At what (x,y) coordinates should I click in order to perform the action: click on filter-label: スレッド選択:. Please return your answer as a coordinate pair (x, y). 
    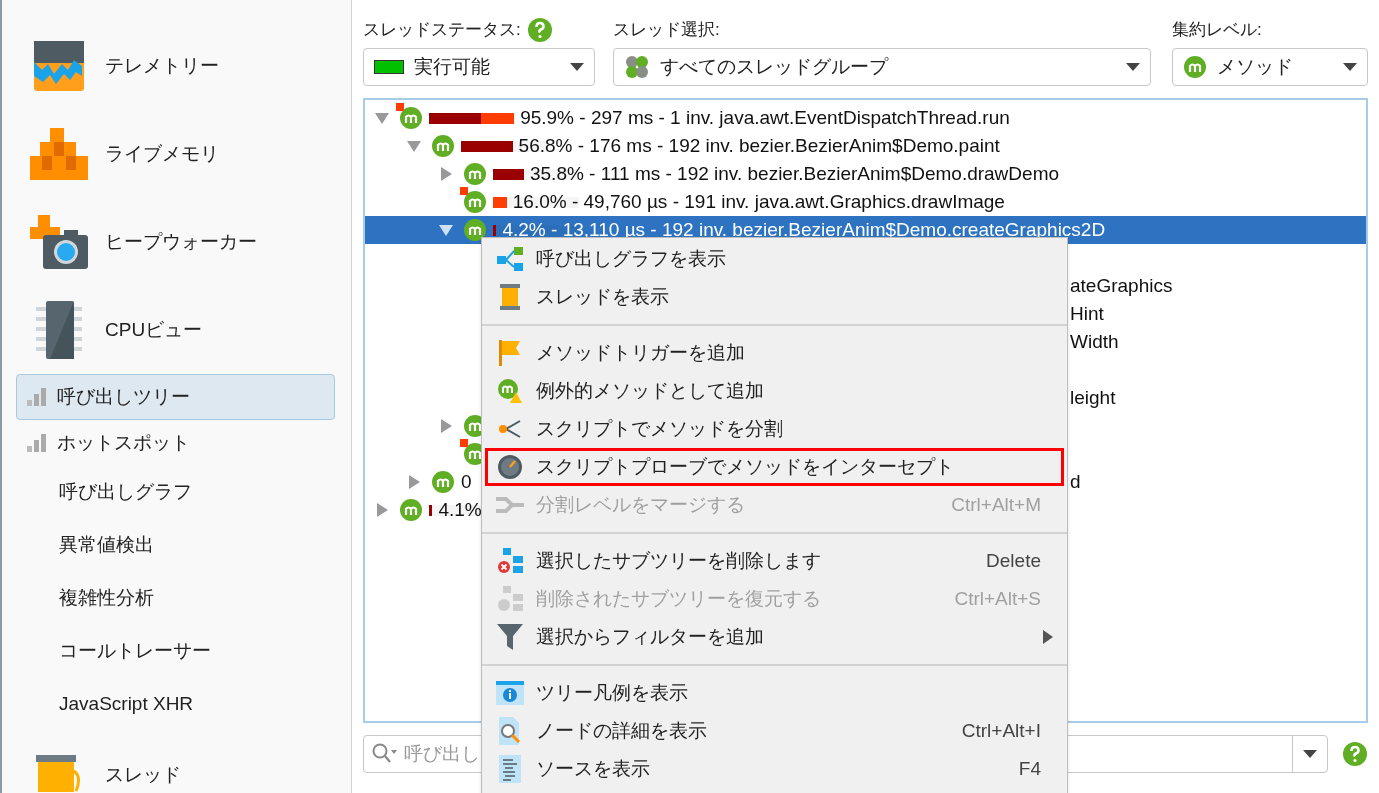
    Looking at the image, I should click on (666, 30).